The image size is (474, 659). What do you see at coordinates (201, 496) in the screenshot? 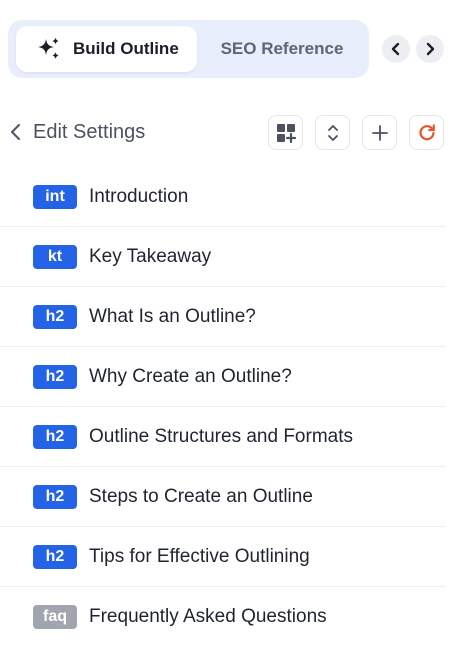
I see `outline-item-title: Steps to Create an Outline` at bounding box center [201, 496].